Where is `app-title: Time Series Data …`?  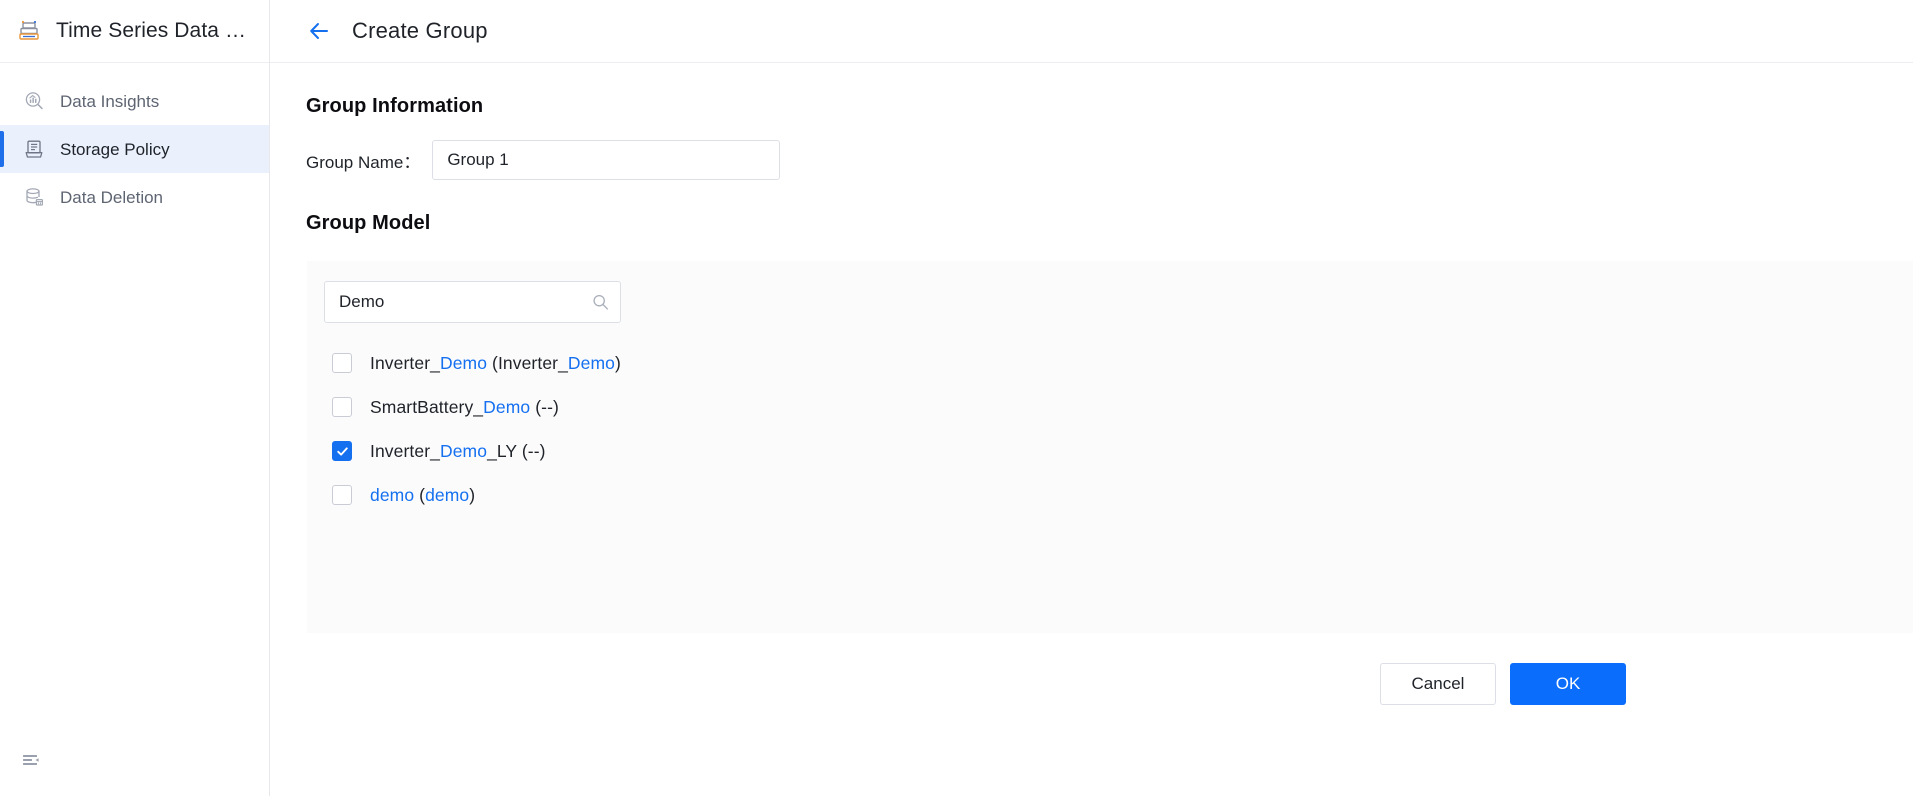
app-title: Time Series Data … is located at coordinates (151, 30).